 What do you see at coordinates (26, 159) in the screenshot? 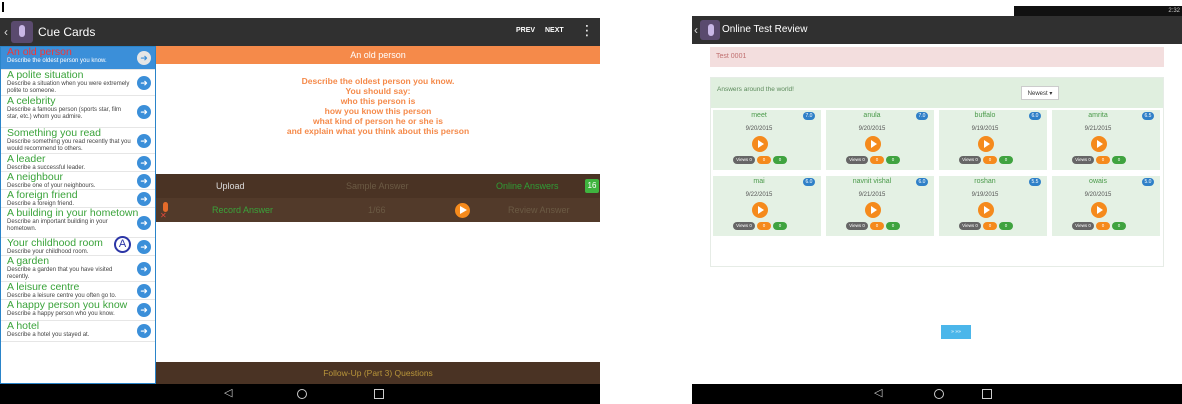
I see `list-item-title: A leader` at bounding box center [26, 159].